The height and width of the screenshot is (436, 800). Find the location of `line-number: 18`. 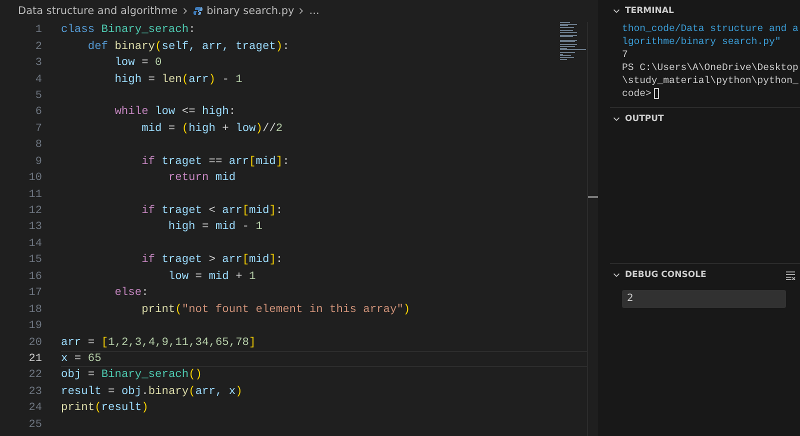

line-number: 18 is located at coordinates (35, 310).